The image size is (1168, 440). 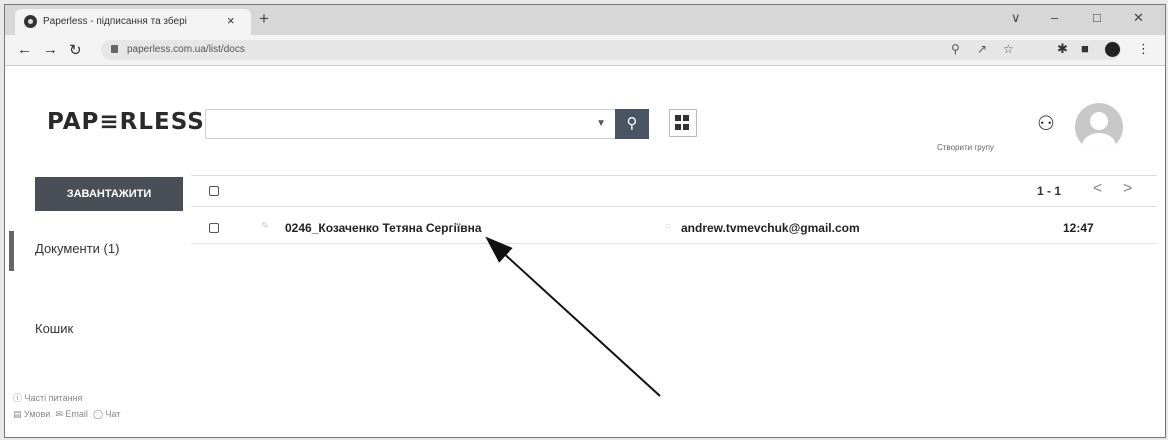 I want to click on annotation-arrow, so click(x=573, y=316).